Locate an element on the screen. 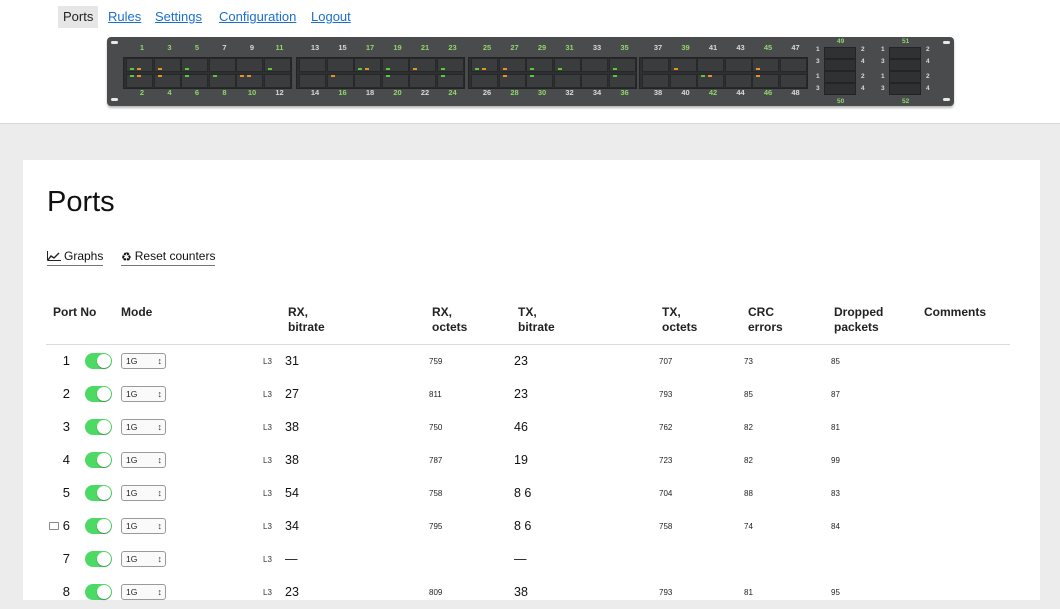 The image size is (1060, 609). port-label: 16 is located at coordinates (342, 92).